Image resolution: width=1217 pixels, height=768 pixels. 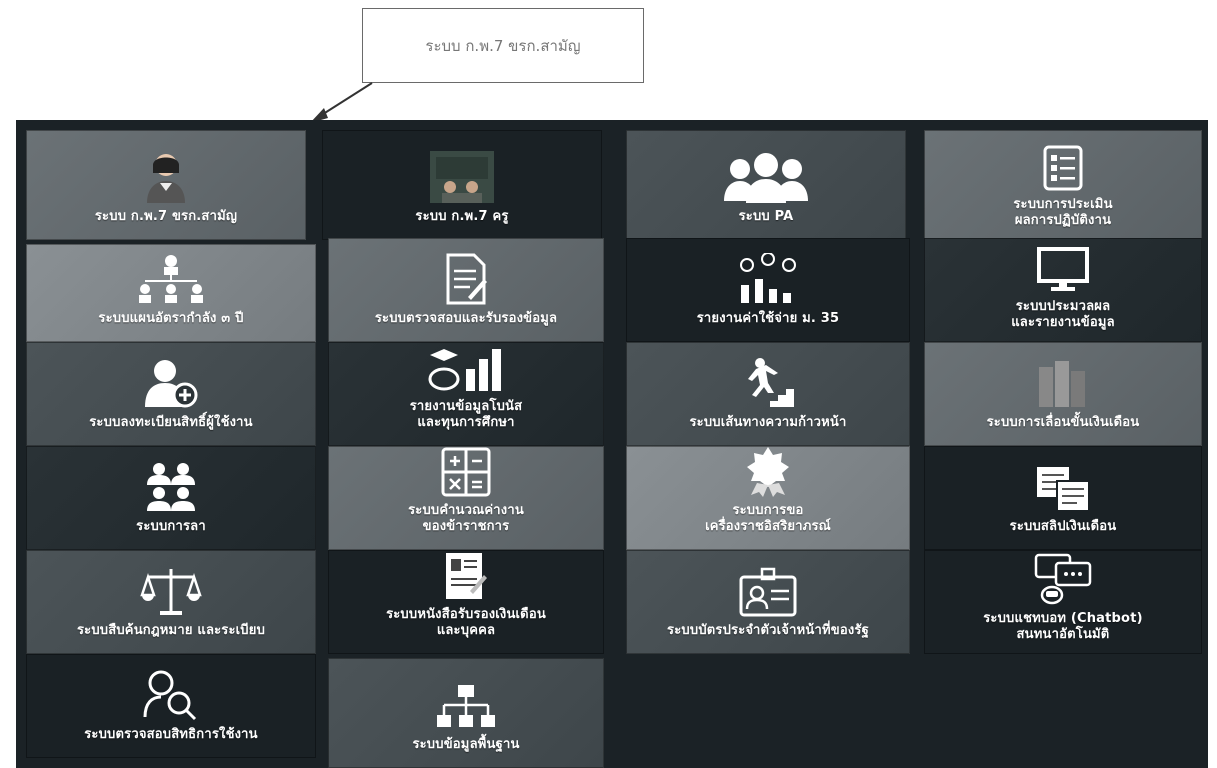 I want to click on tile-payslip: ระบบสลิปเงินเดือน, so click(x=1063, y=498).